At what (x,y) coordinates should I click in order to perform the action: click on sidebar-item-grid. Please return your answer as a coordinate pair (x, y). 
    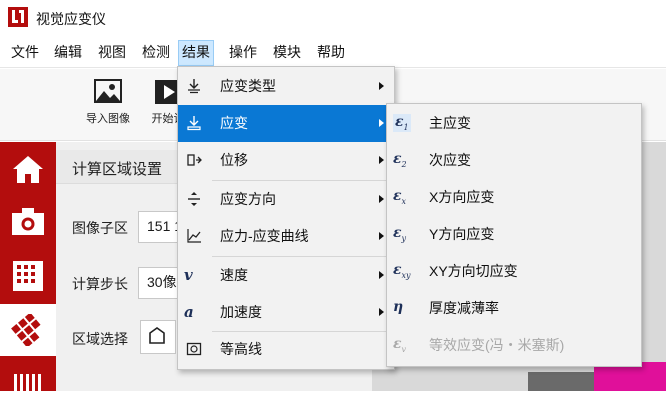
    Looking at the image, I should click on (28, 276).